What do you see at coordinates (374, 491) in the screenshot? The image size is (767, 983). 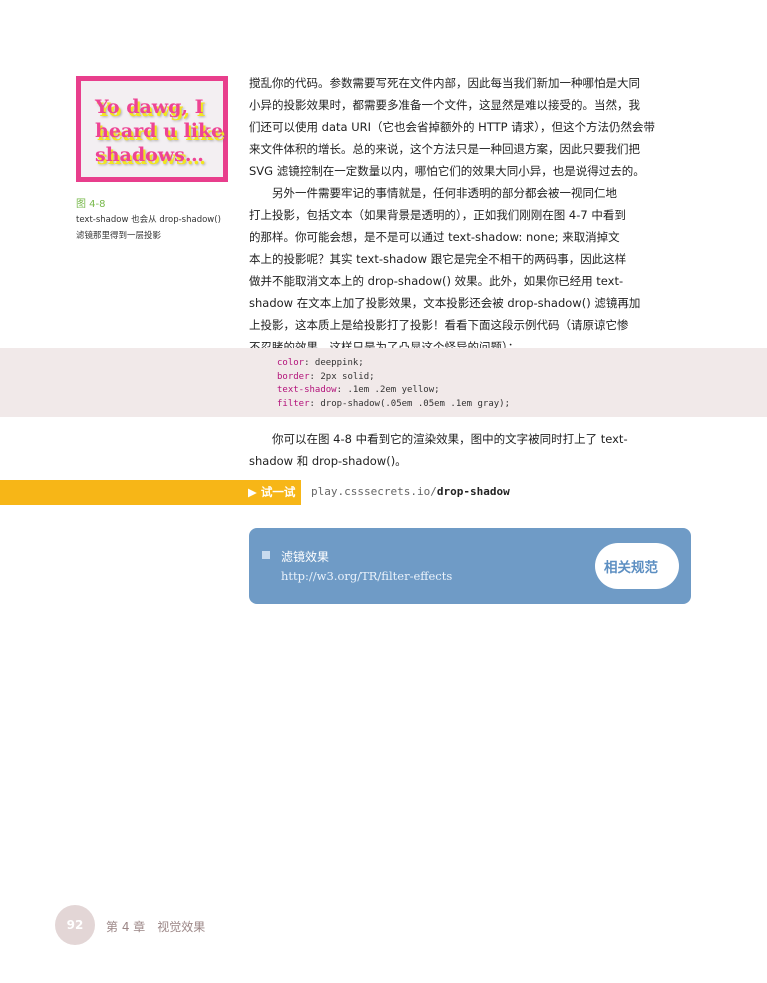 I see `try-it-url-prefix: play.csssecrets.io/` at bounding box center [374, 491].